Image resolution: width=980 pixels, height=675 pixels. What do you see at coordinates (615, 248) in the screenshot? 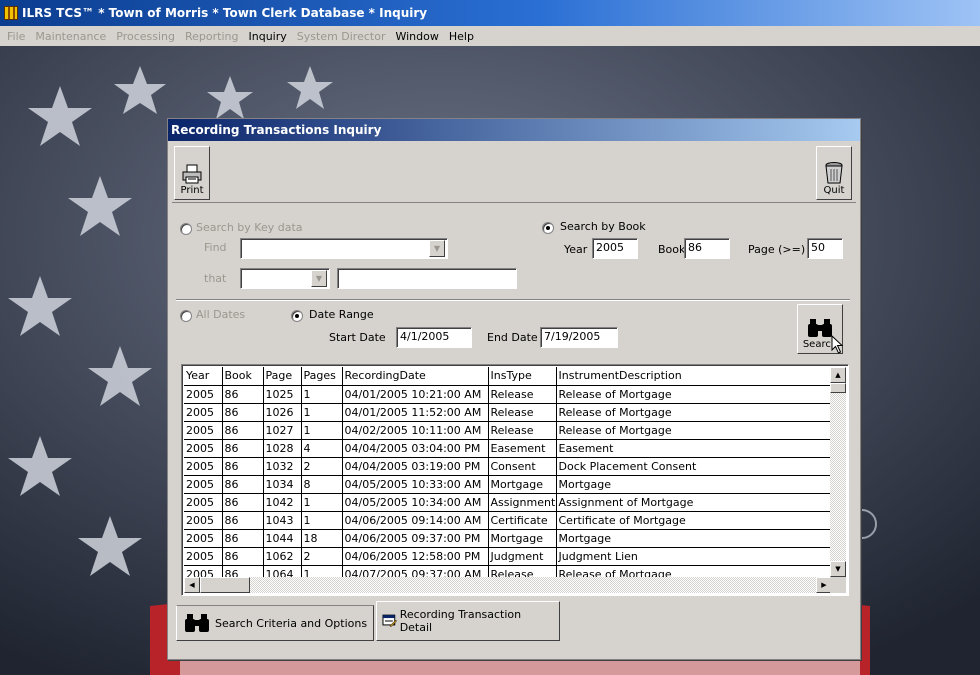
I see `year-field: 2005` at bounding box center [615, 248].